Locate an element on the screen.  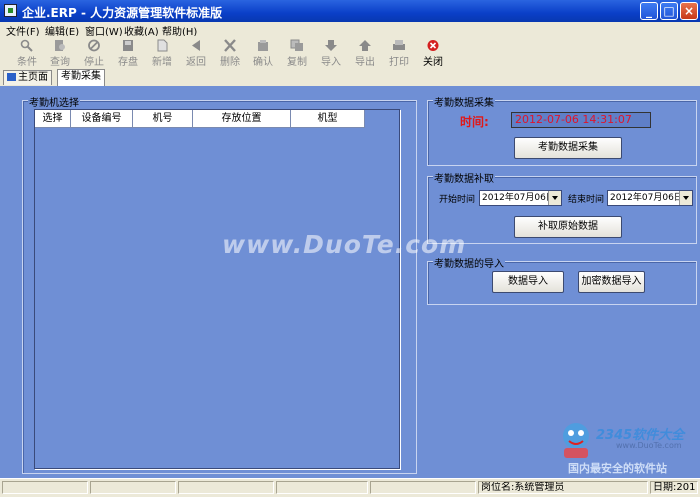
toolbar-stop-button: 停止 is located at coordinates (94, 52).